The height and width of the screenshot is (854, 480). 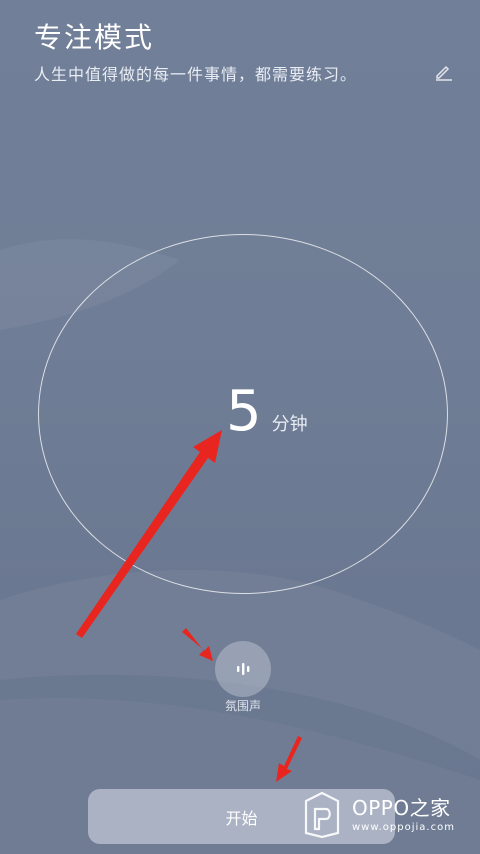 I want to click on oppojia-logo-icon, so click(x=322, y=815).